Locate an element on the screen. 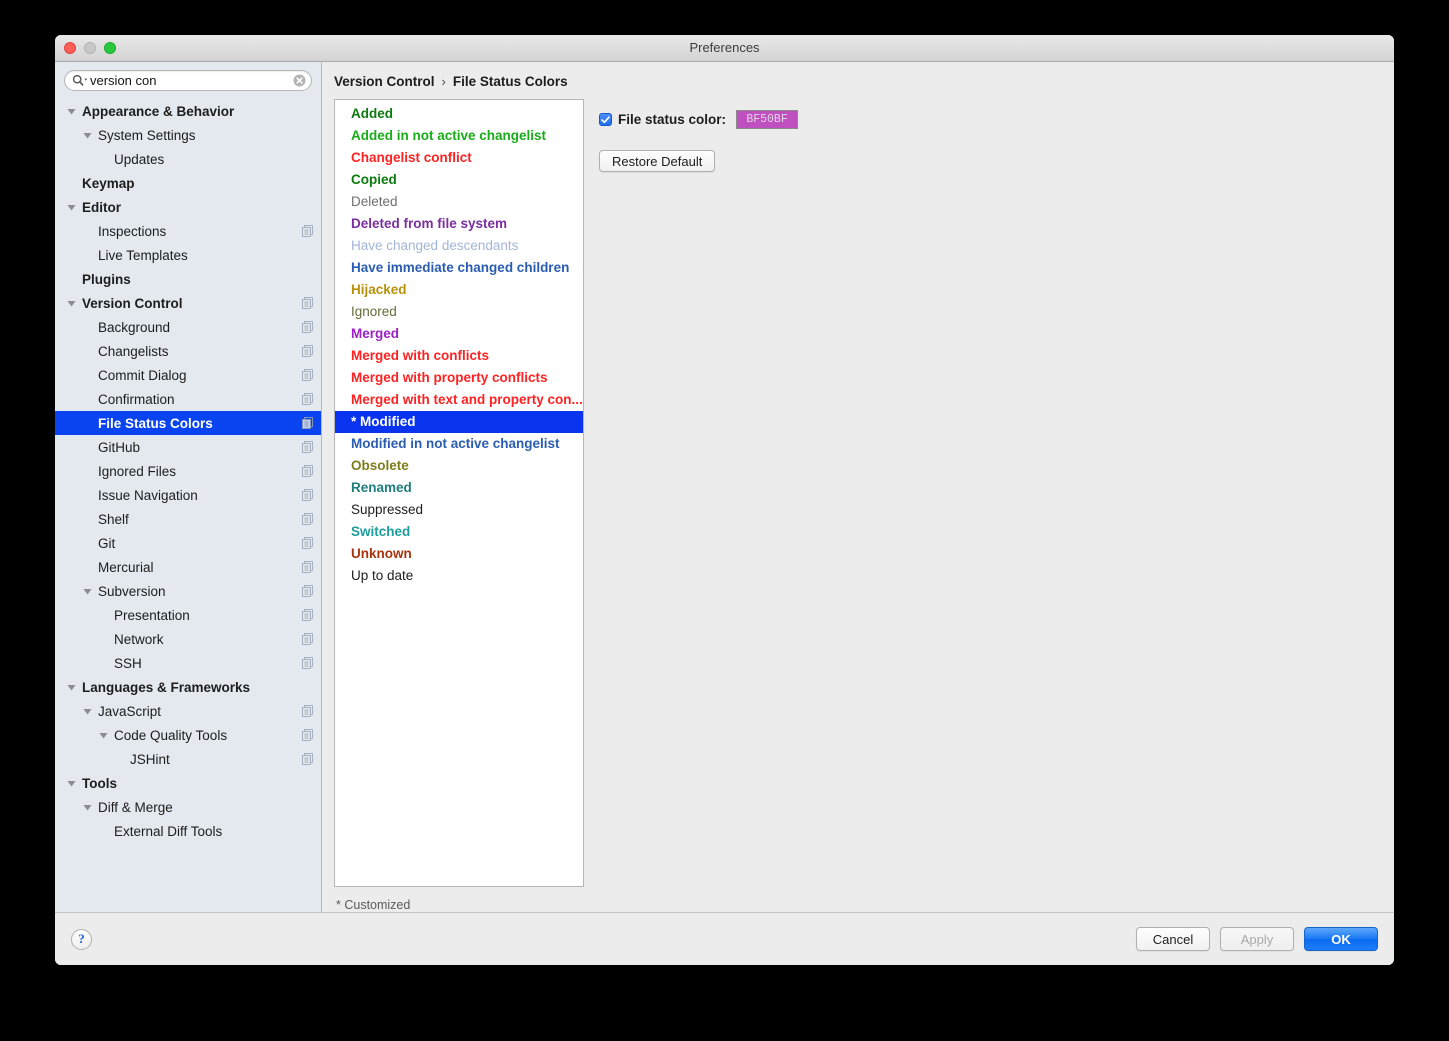  sidebar-item-updates: Updates is located at coordinates (188, 159).